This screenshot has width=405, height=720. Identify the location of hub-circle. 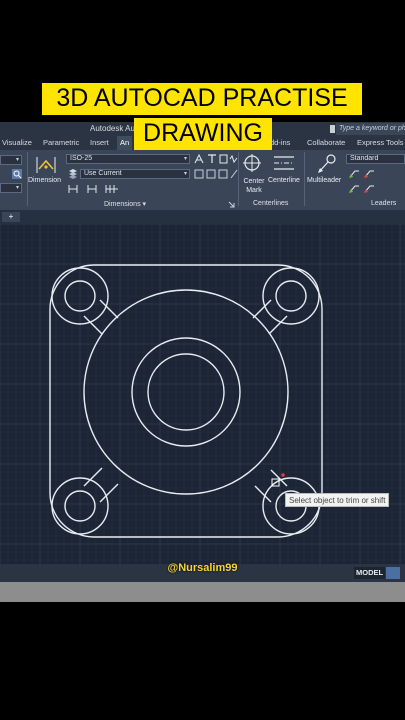
(186, 392).